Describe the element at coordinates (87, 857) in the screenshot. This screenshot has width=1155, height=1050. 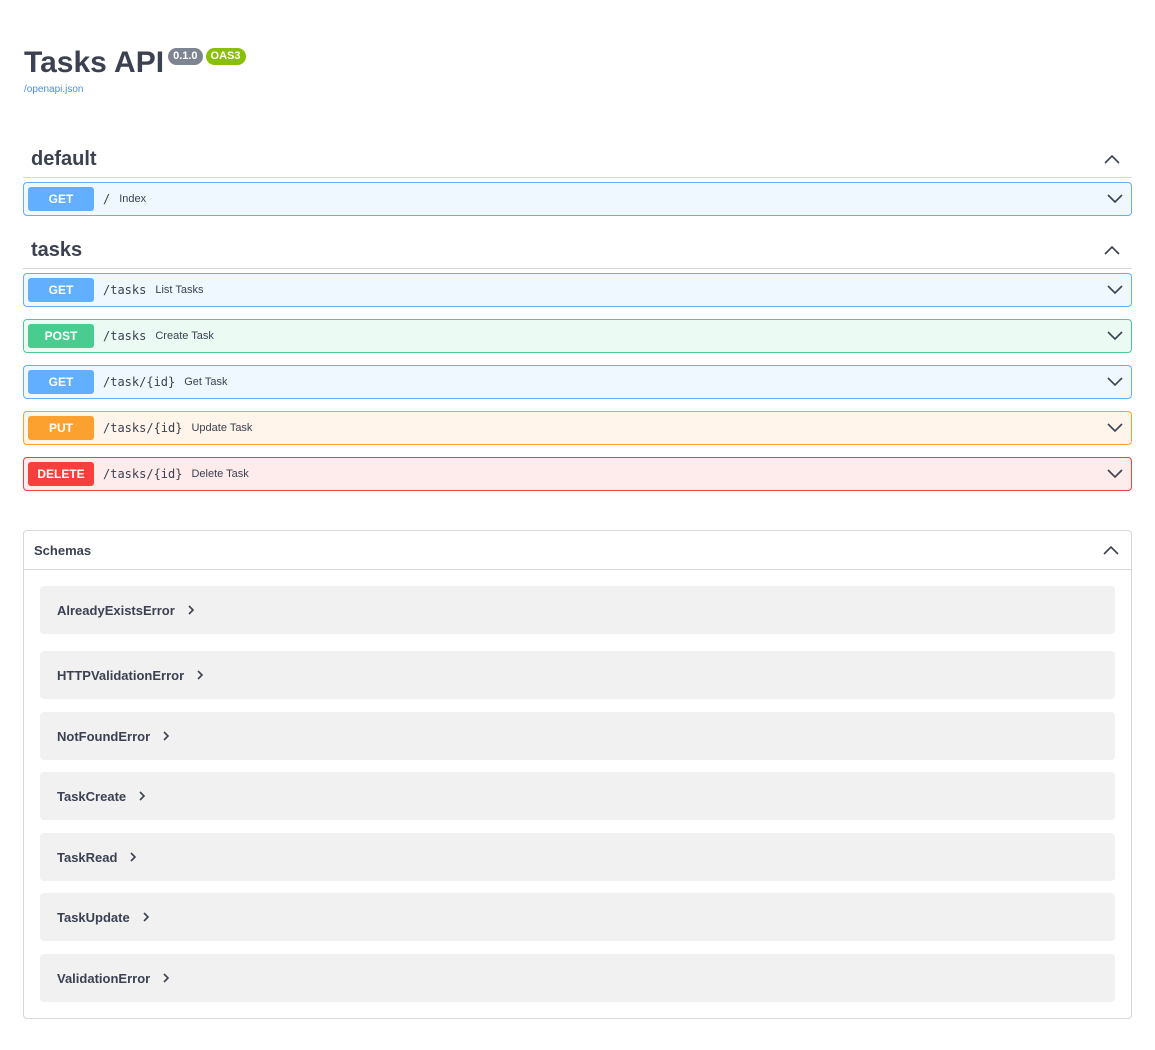
I see `model-name: TaskRead` at that location.